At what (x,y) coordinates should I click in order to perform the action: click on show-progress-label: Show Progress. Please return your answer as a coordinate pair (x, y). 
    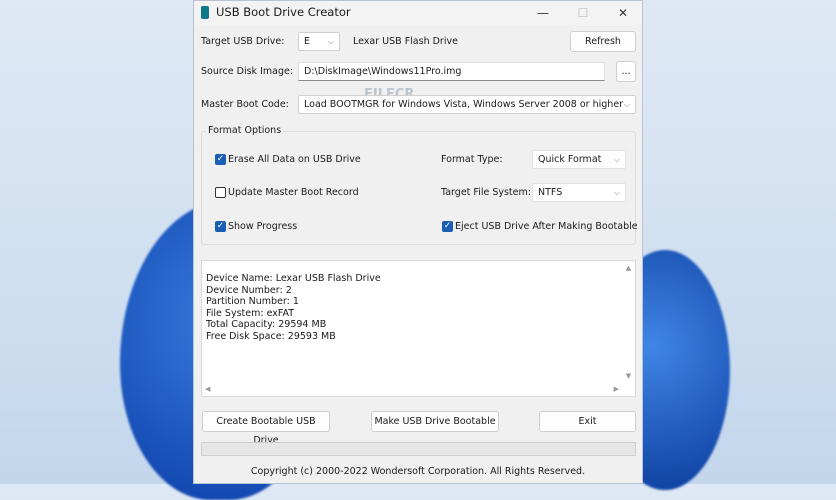
    Looking at the image, I should click on (263, 226).